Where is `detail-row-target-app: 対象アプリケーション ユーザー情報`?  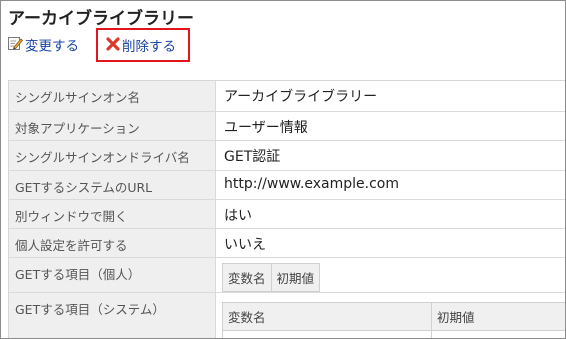 detail-row-target-app: 対象アプリケーション ユーザー情報 is located at coordinates (286, 126).